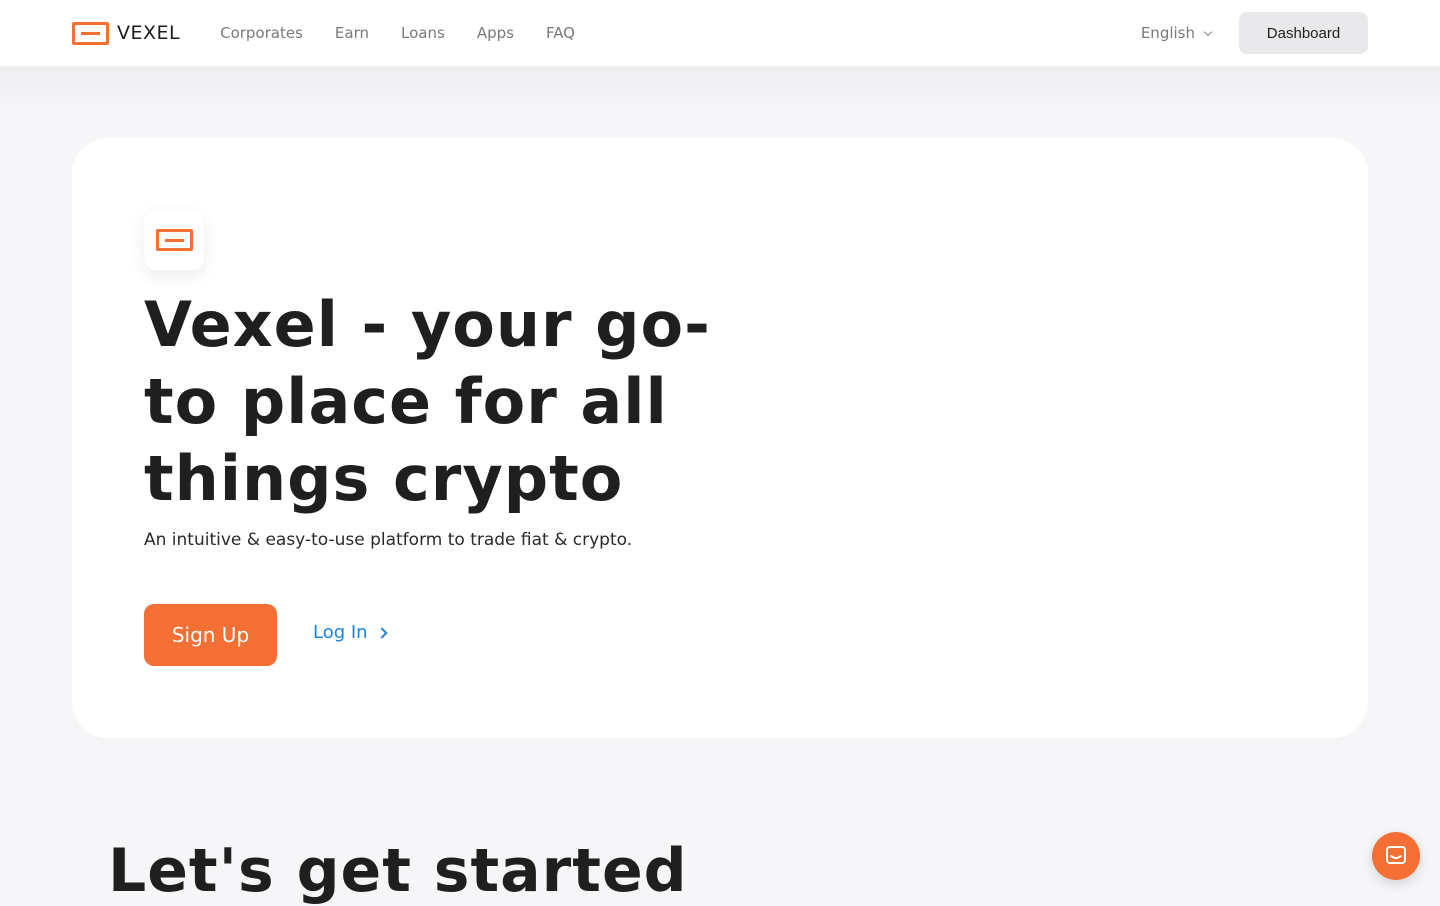 The image size is (1440, 906). Describe the element at coordinates (560, 33) in the screenshot. I see `nav-faq: FAQ` at that location.